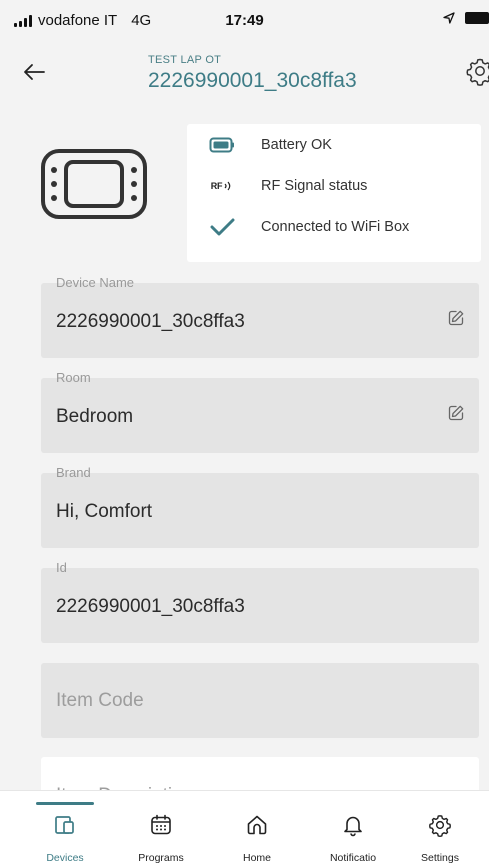 The height and width of the screenshot is (864, 489). What do you see at coordinates (449, 18) in the screenshot?
I see `location-arrow-icon` at bounding box center [449, 18].